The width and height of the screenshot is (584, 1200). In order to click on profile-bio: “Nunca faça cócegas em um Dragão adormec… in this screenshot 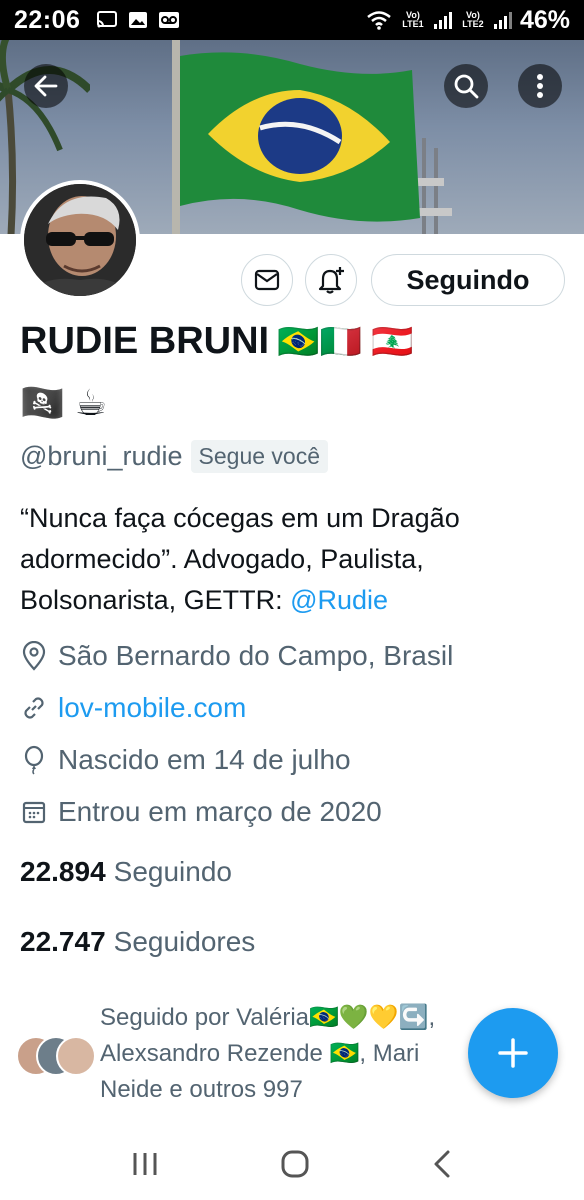, I will do `click(295, 559)`.